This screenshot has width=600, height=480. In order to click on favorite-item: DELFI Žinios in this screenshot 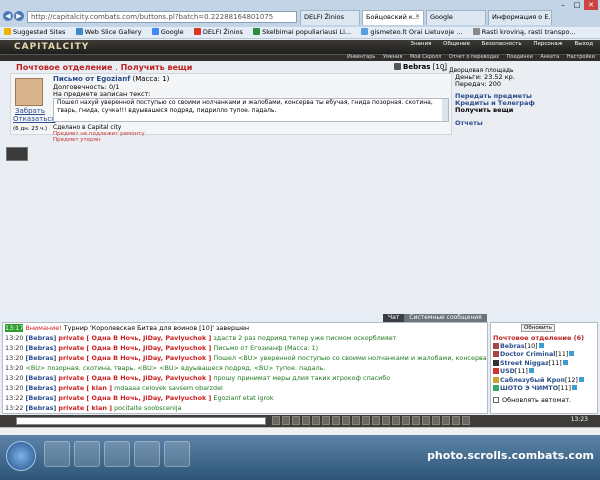, I will do `click(218, 32)`.